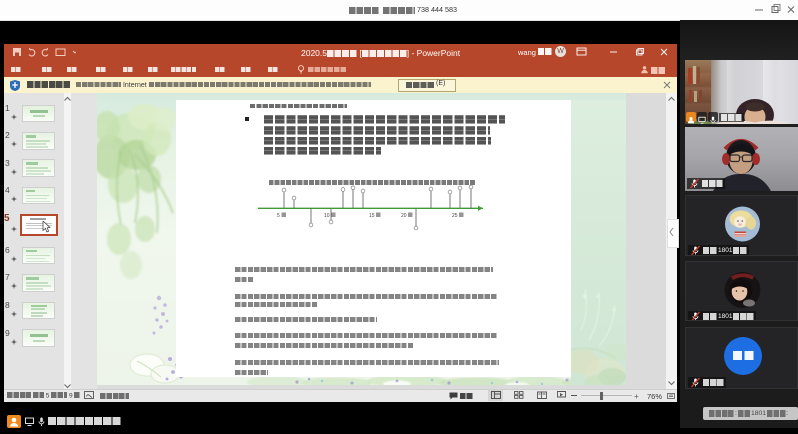 The image size is (798, 434). Describe the element at coordinates (278, 216) in the screenshot. I see `svg-text: 5` at that location.